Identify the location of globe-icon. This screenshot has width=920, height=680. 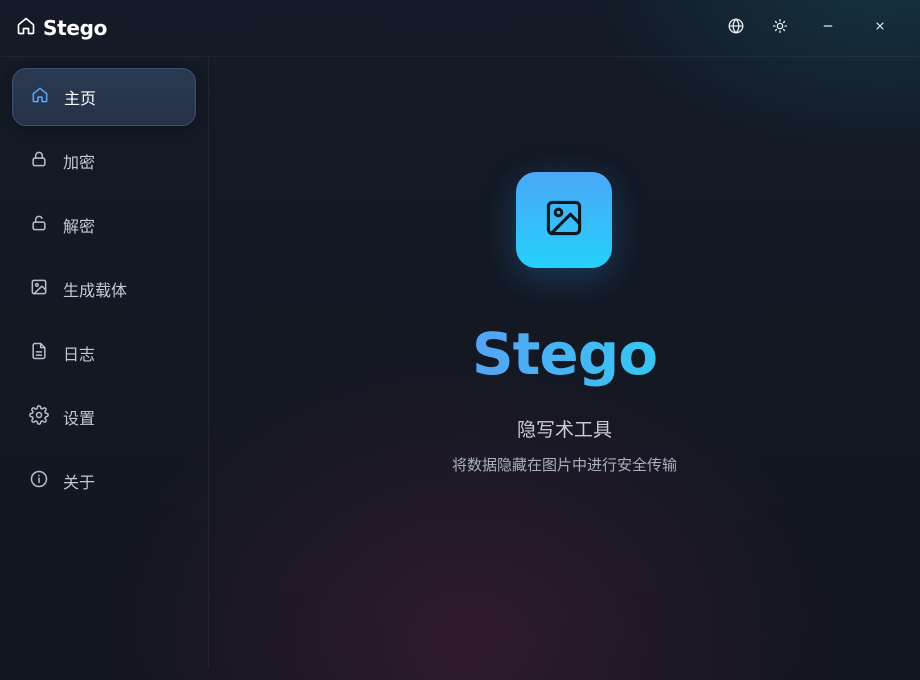
(736, 28).